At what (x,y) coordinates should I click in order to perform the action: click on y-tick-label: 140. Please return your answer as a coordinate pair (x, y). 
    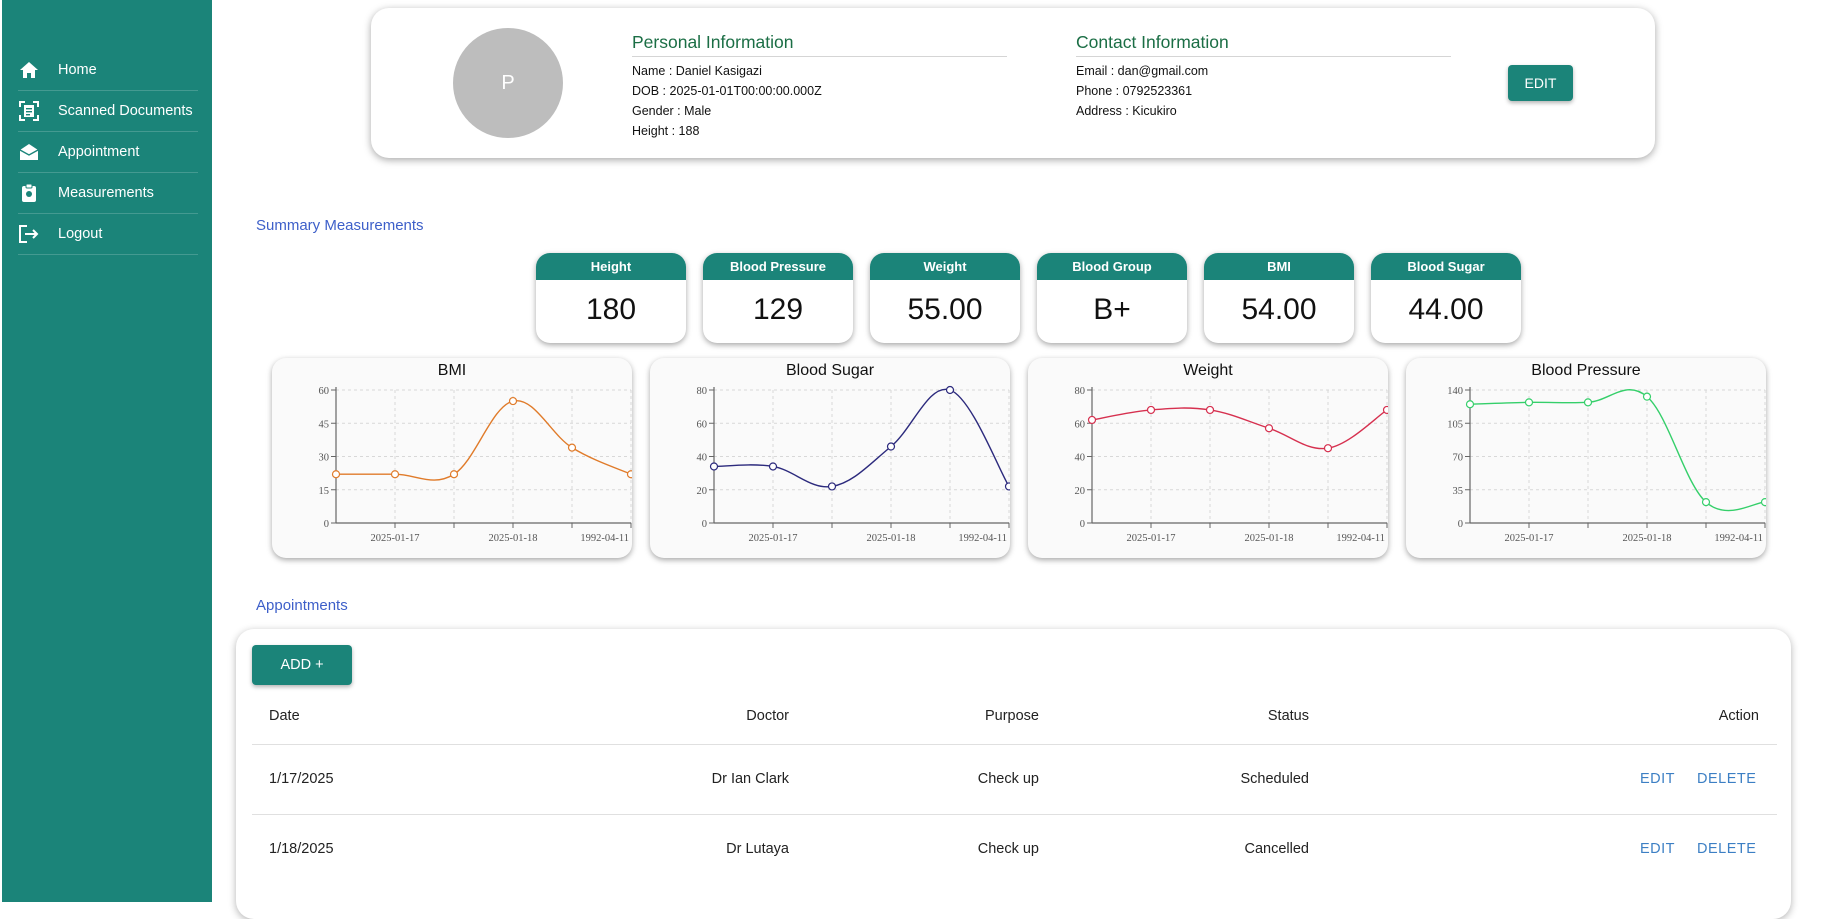
    Looking at the image, I should click on (1455, 391).